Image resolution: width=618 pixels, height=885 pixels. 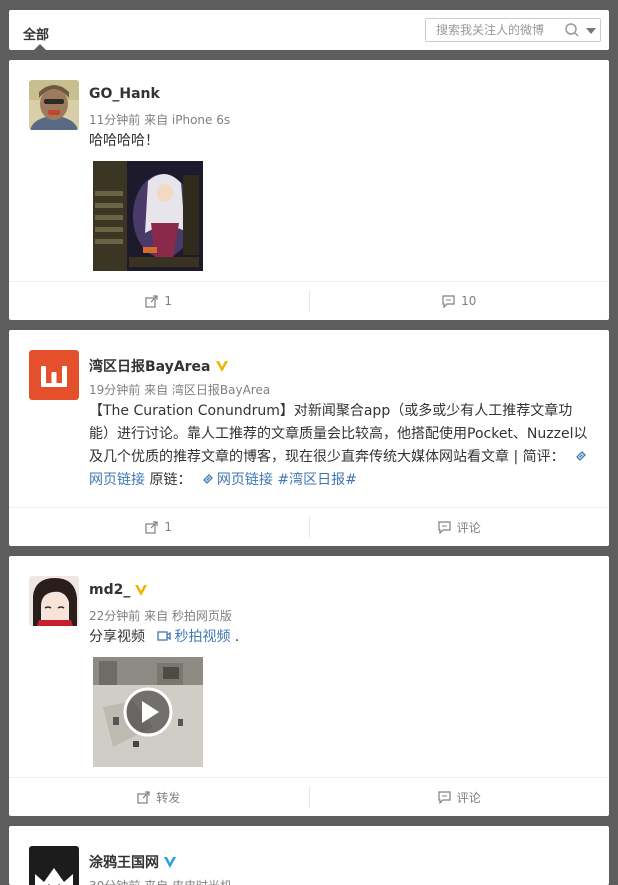 What do you see at coordinates (117, 637) in the screenshot?
I see `post-text-body: 分享视频` at bounding box center [117, 637].